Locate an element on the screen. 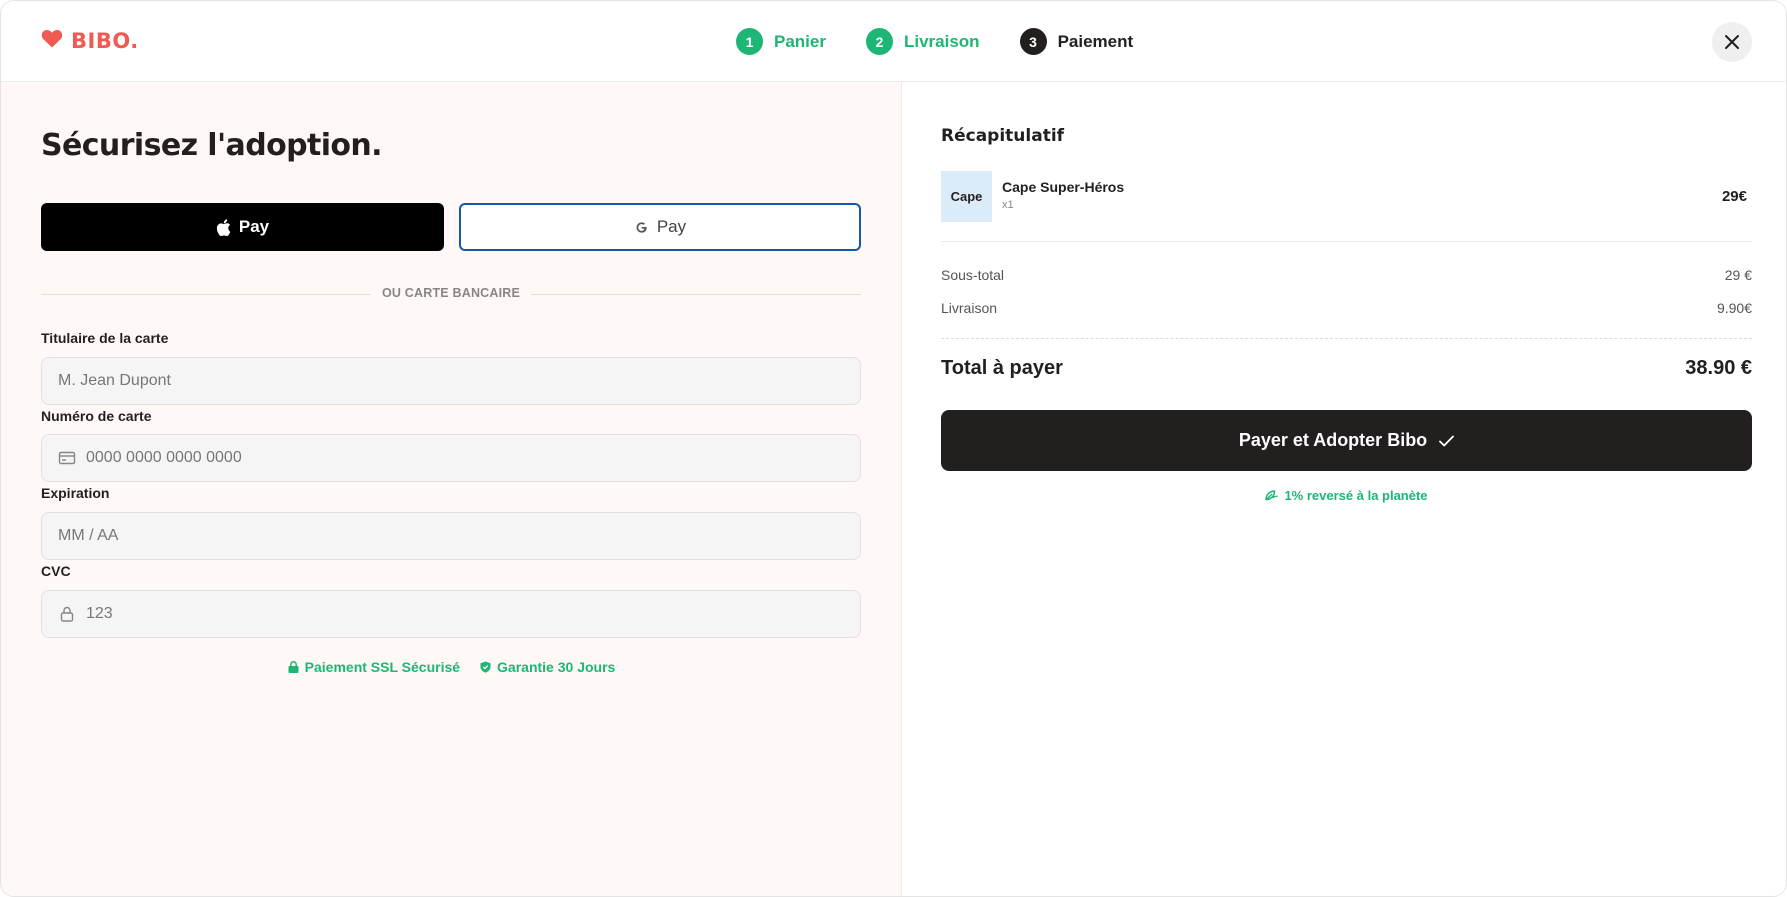  brand-logo: BIBO. is located at coordinates (90, 40).